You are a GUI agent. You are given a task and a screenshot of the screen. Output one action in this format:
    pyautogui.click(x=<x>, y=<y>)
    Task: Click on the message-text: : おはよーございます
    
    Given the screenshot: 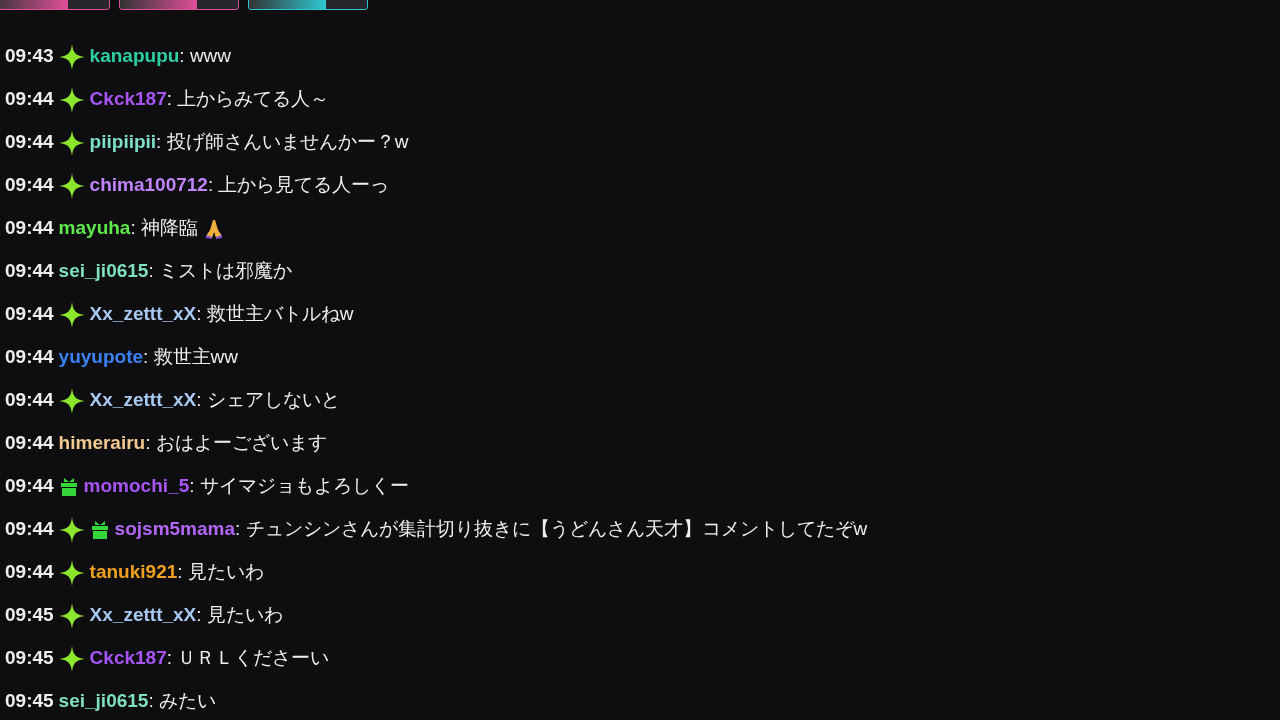 What is the action you would take?
    pyautogui.click(x=236, y=443)
    